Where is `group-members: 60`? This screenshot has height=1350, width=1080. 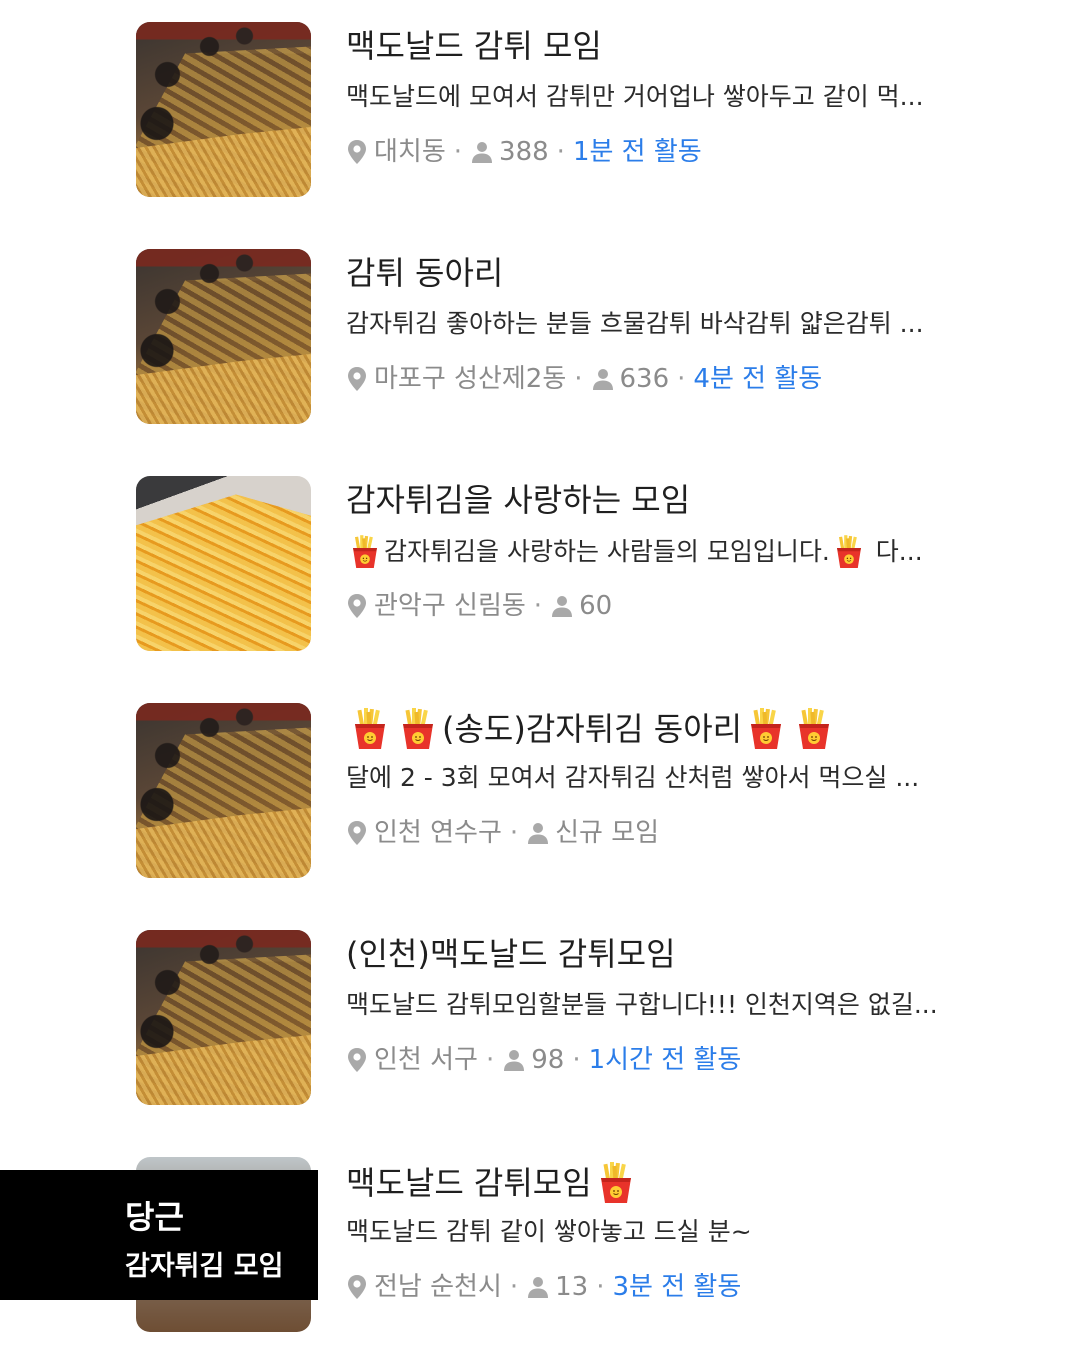 group-members: 60 is located at coordinates (596, 606).